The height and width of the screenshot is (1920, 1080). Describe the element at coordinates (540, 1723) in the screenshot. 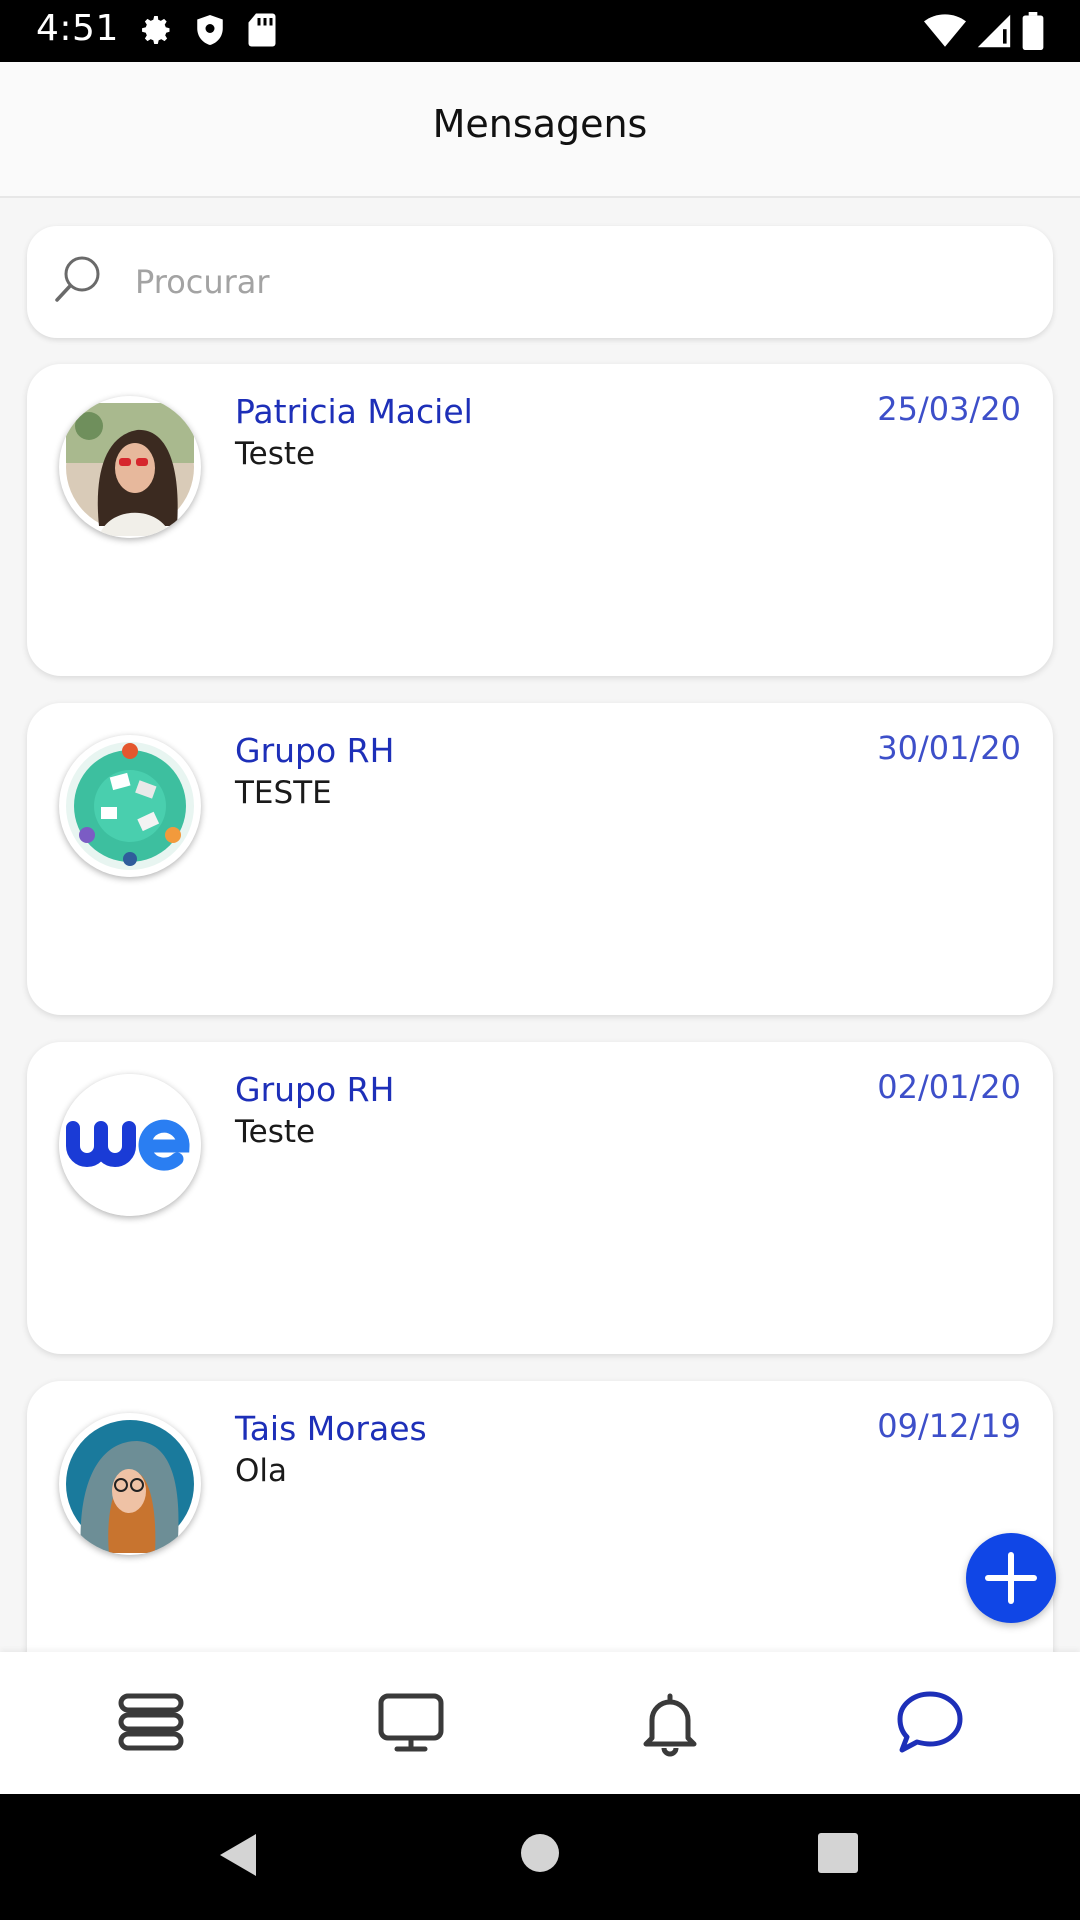

I see `bottom-nav` at that location.